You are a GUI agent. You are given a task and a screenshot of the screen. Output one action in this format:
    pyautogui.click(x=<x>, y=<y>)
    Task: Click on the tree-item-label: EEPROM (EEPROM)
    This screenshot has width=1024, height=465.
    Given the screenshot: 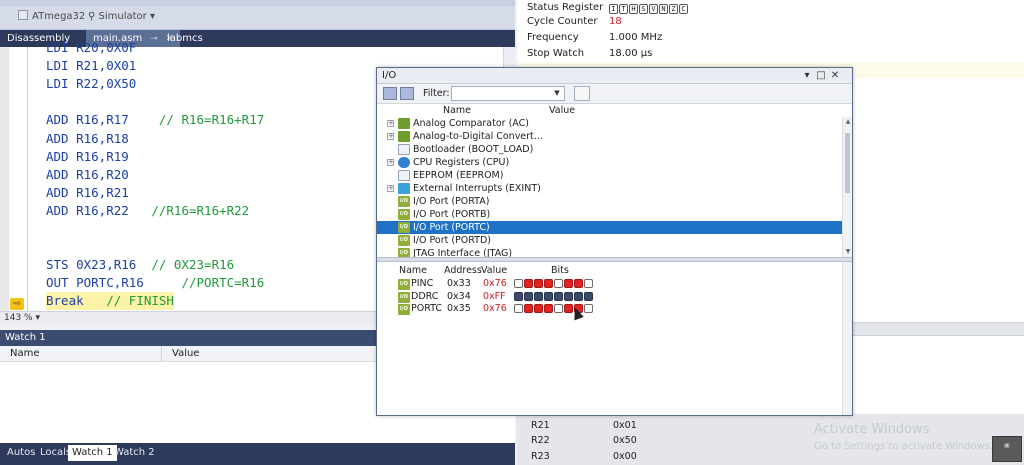 What is the action you would take?
    pyautogui.click(x=458, y=175)
    